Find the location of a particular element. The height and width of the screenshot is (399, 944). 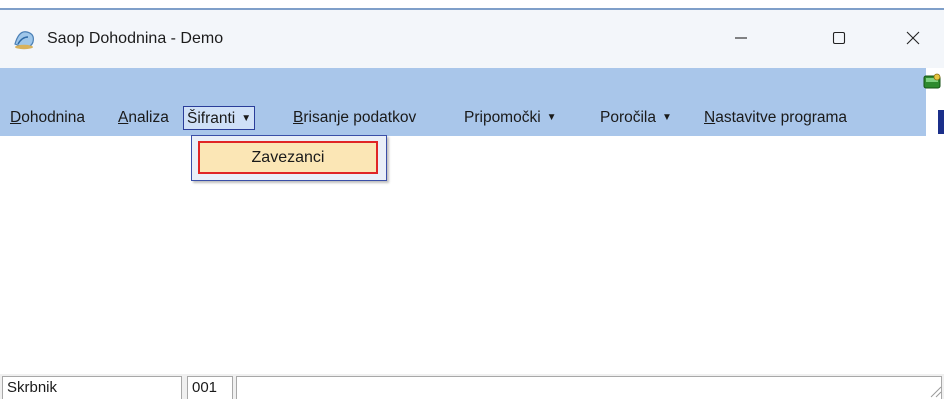

menu-analiza: Analiza is located at coordinates (143, 118).